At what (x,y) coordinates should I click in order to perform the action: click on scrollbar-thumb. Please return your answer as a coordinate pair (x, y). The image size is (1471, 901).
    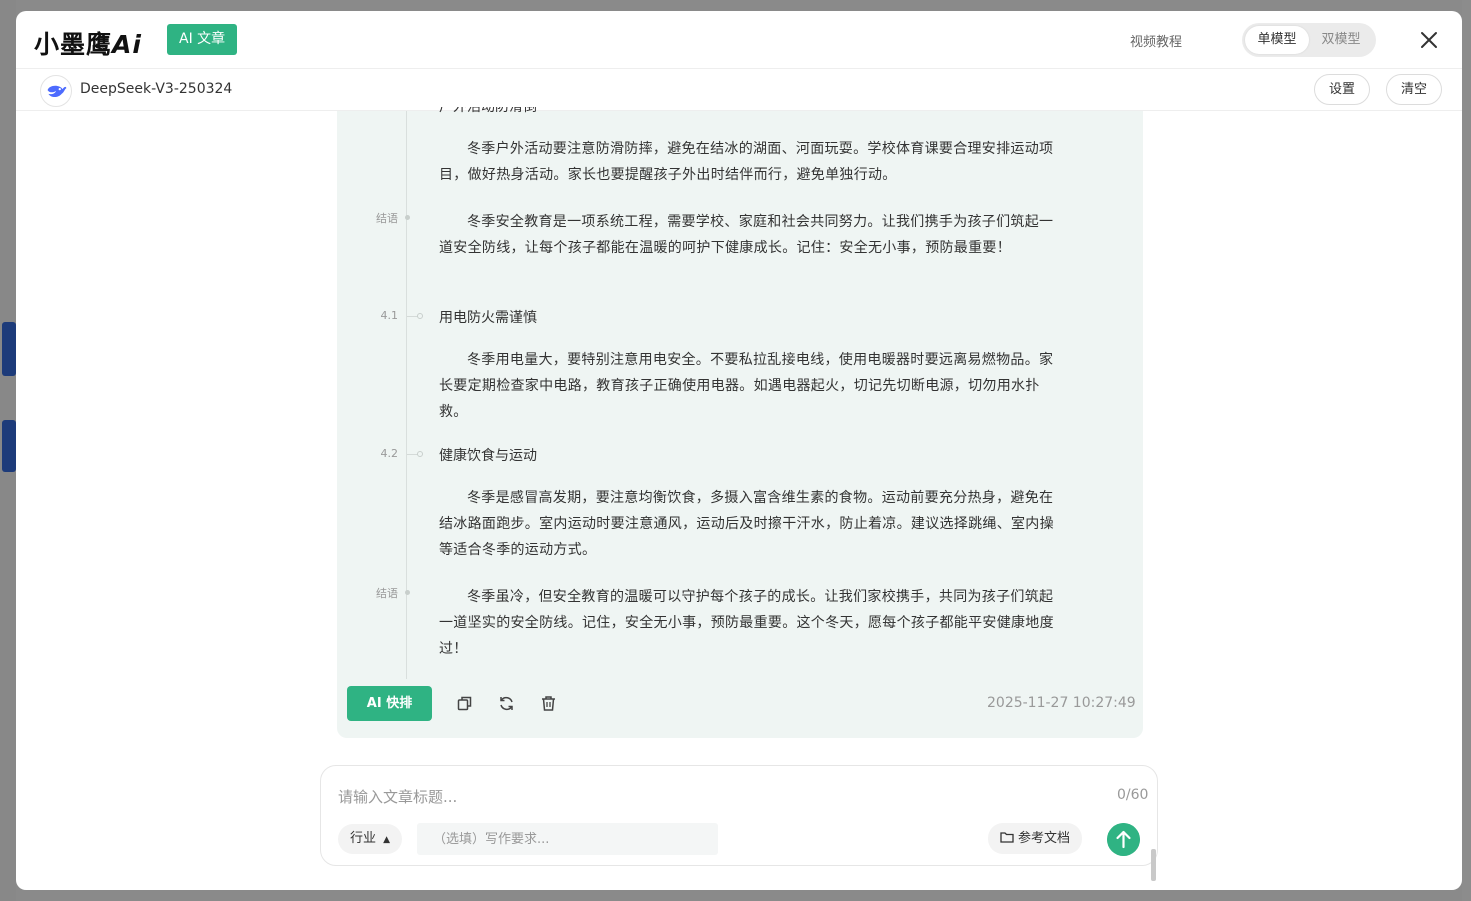
    Looking at the image, I should click on (1153, 865).